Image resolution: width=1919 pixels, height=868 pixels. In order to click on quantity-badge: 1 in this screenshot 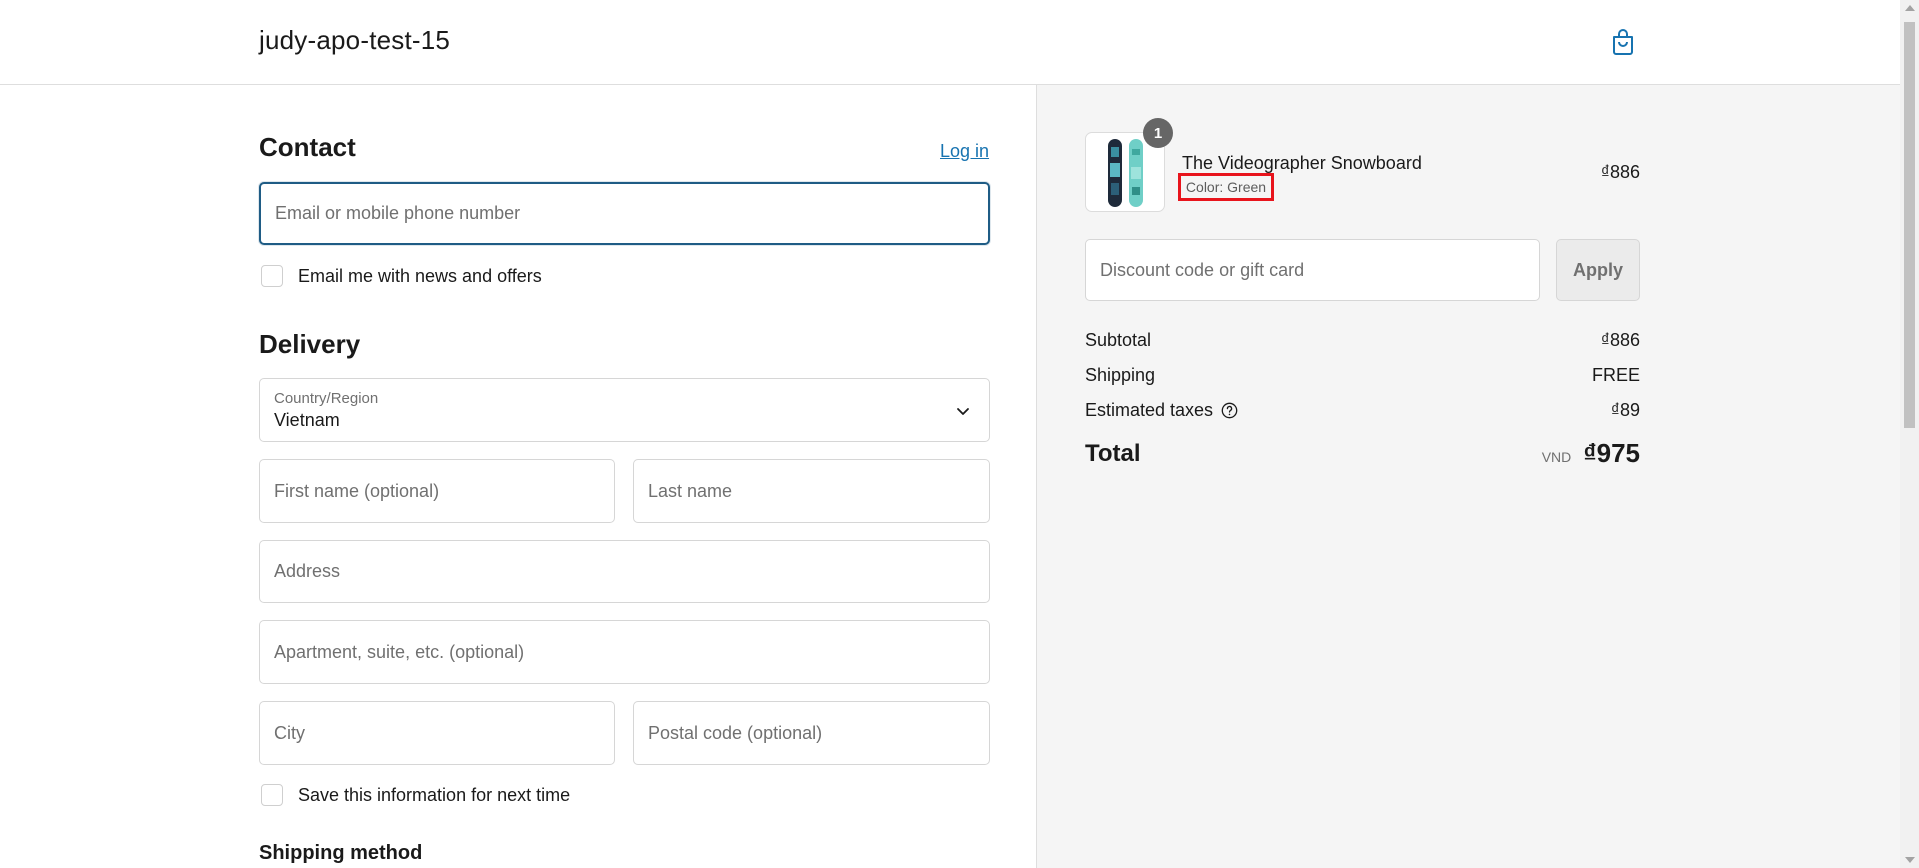, I will do `click(1158, 133)`.